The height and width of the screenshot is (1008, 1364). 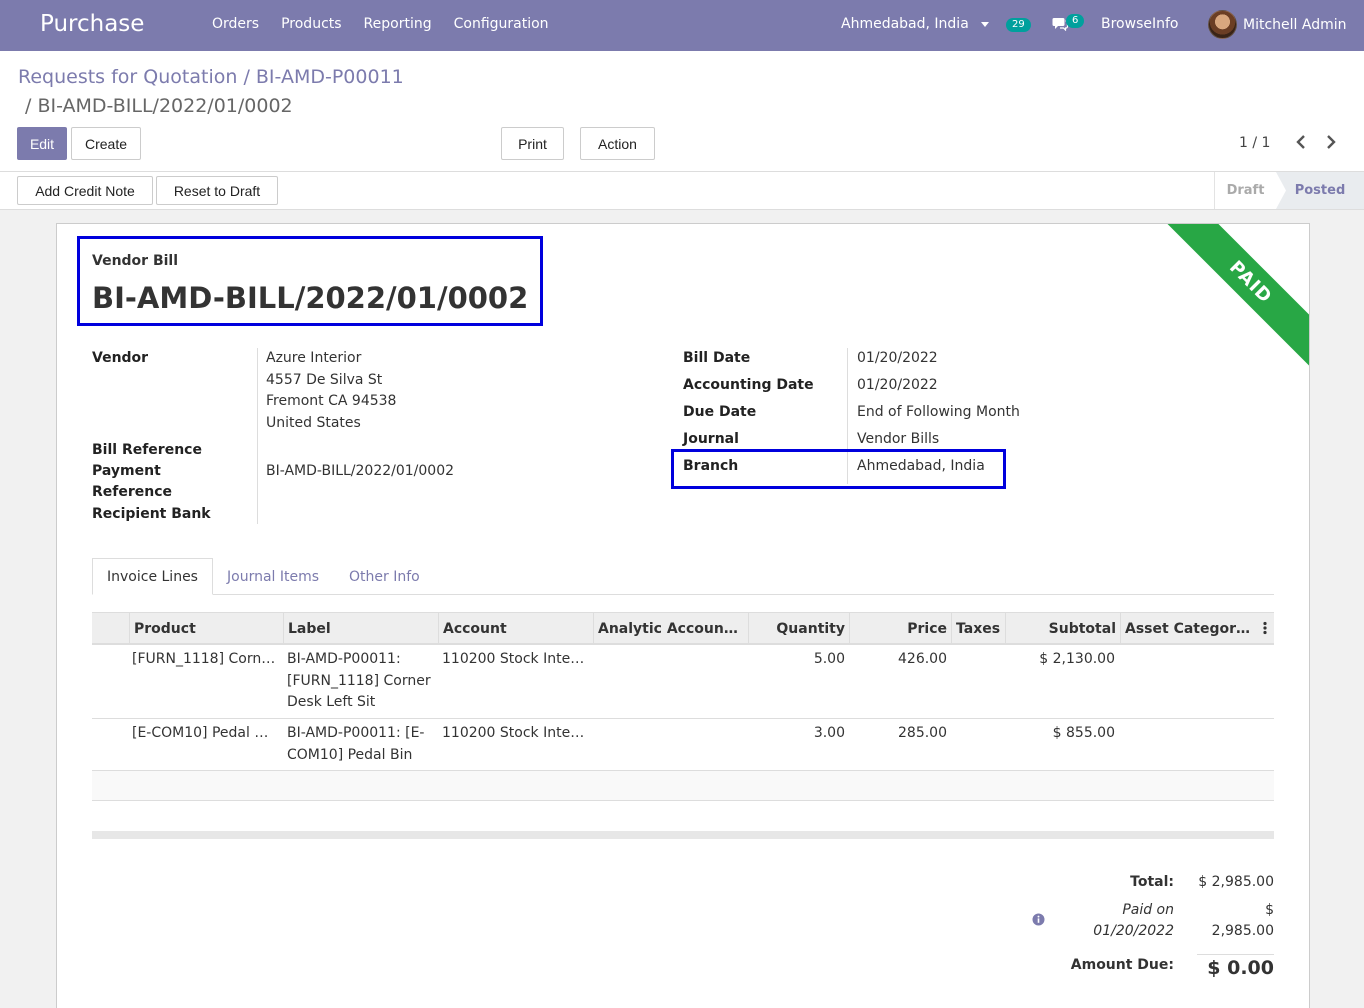 I want to click on pager-value: 1 / 1, so click(x=1254, y=143).